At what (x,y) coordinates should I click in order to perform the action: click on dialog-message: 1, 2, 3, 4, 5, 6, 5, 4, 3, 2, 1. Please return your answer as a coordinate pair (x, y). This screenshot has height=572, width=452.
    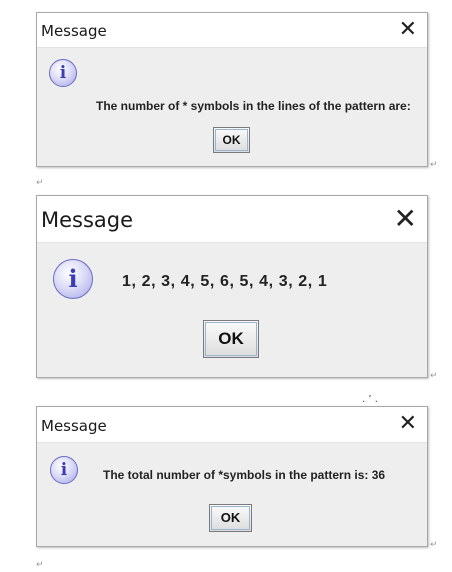
    Looking at the image, I should click on (225, 281).